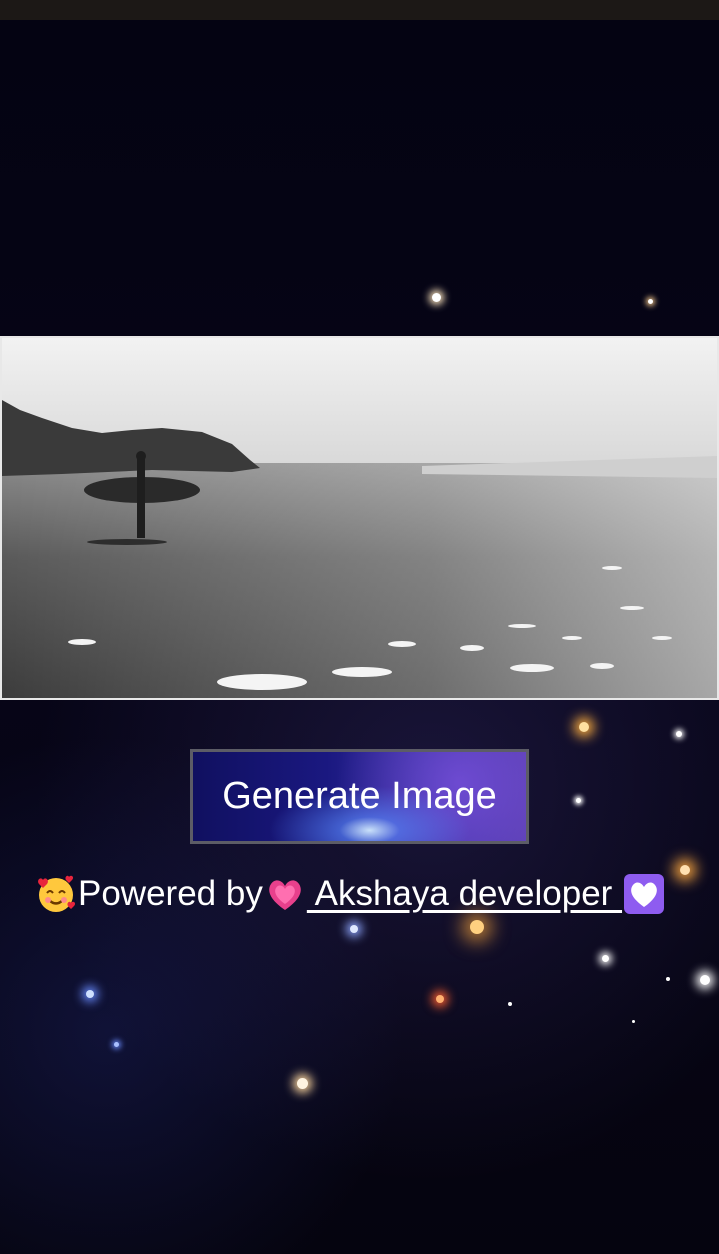 This screenshot has width=719, height=1254. I want to click on status-bar, so click(359, 10).